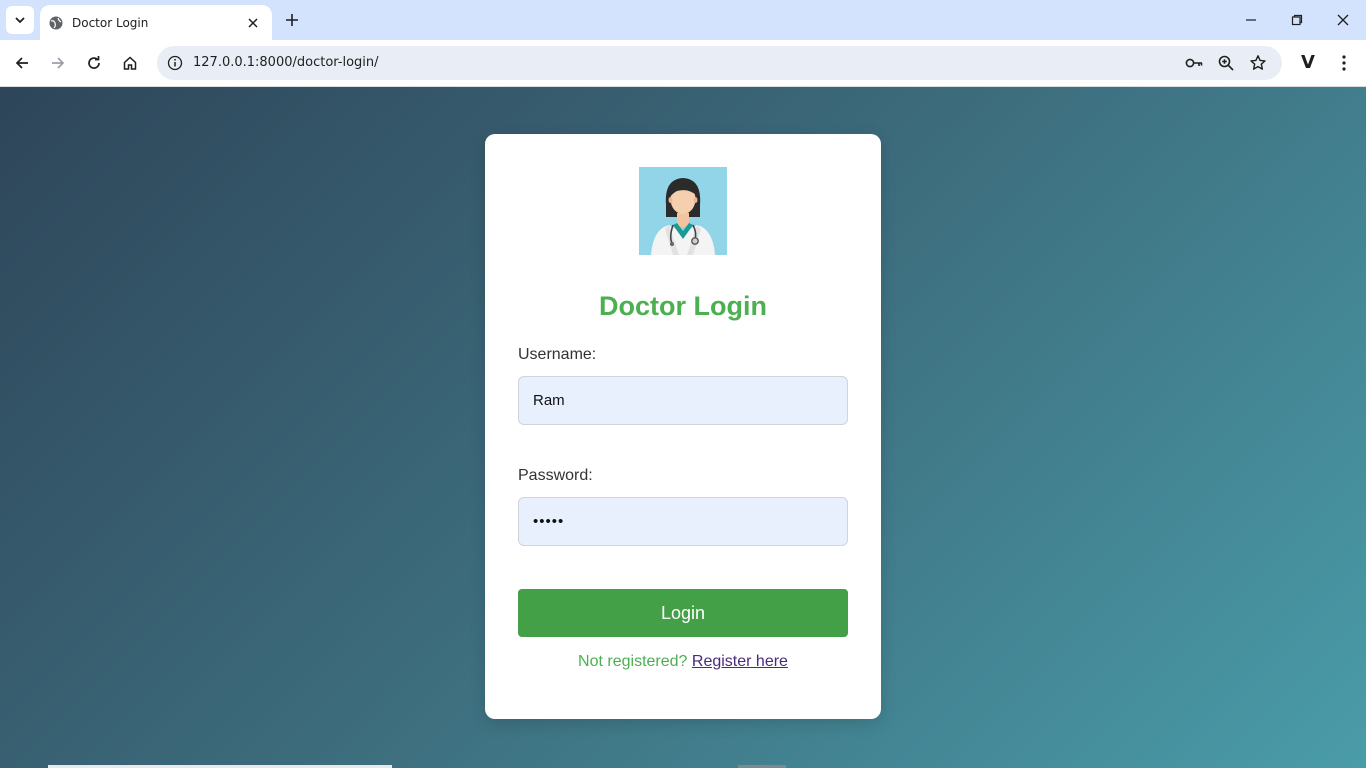 This screenshot has height=768, width=1366. Describe the element at coordinates (1226, 63) in the screenshot. I see `zoom-icon` at that location.